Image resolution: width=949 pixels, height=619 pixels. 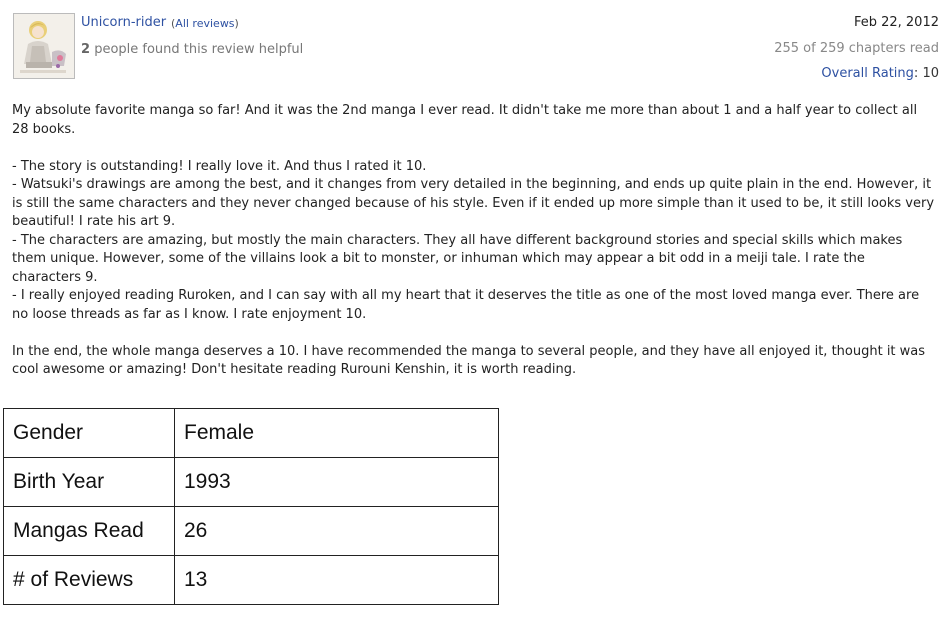 I want to click on overall-rating: Overall Rating: 10, so click(x=880, y=73).